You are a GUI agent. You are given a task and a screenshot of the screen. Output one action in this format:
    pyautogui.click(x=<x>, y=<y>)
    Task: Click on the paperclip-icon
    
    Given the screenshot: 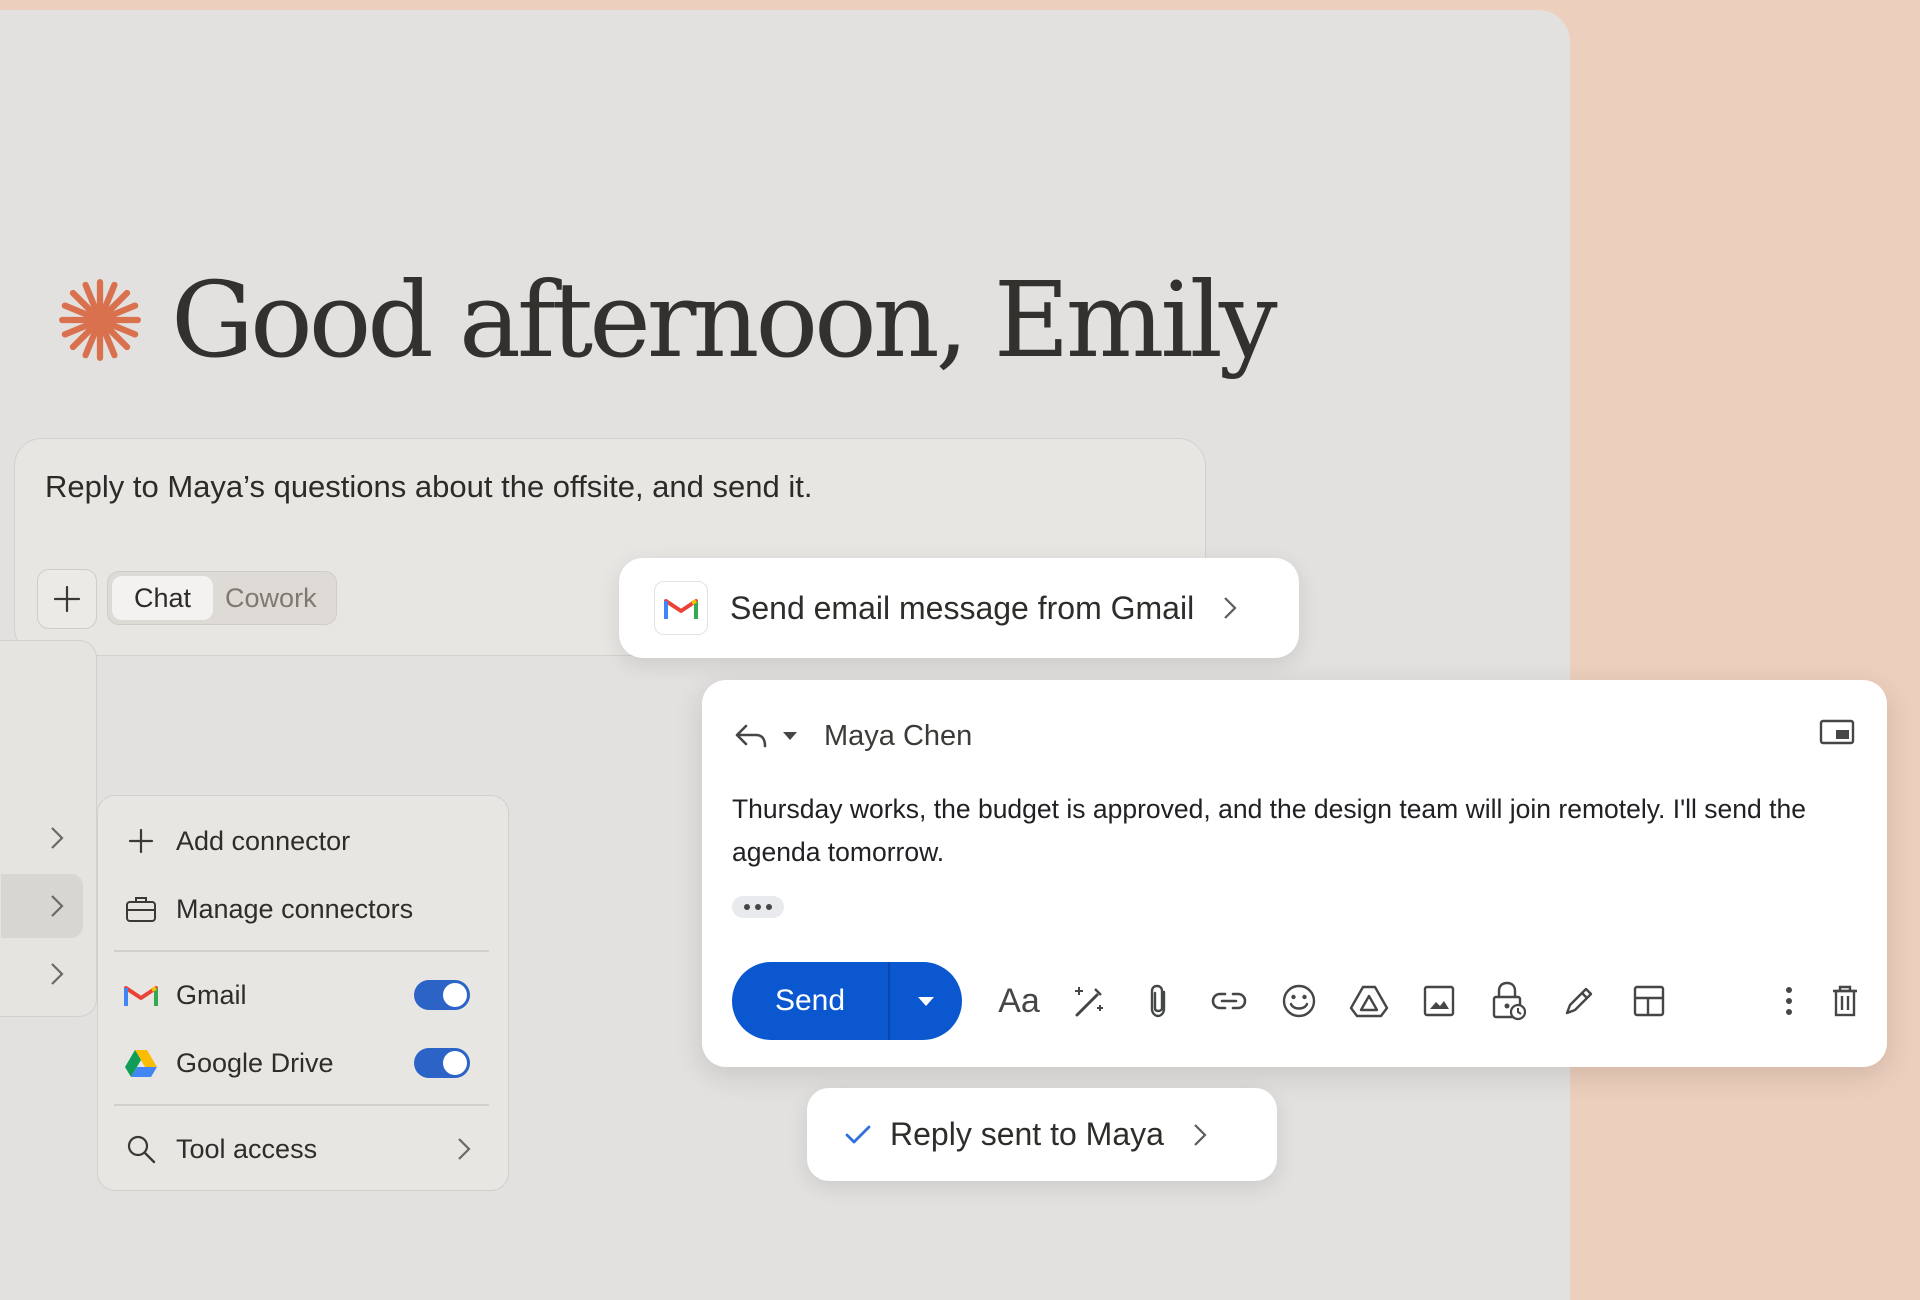 What is the action you would take?
    pyautogui.click(x=1158, y=1001)
    